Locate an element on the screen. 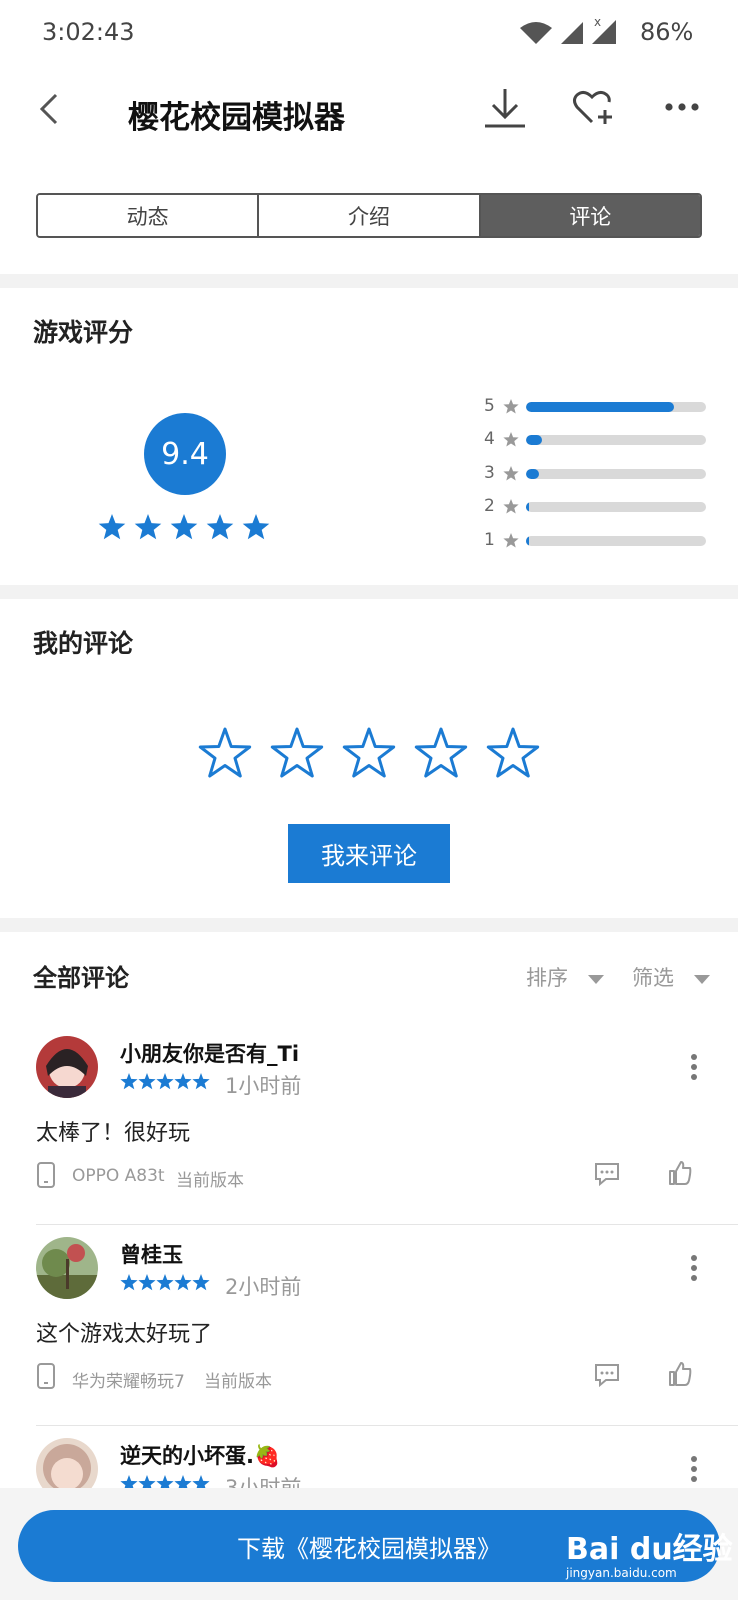  signal-icon is located at coordinates (572, 33).